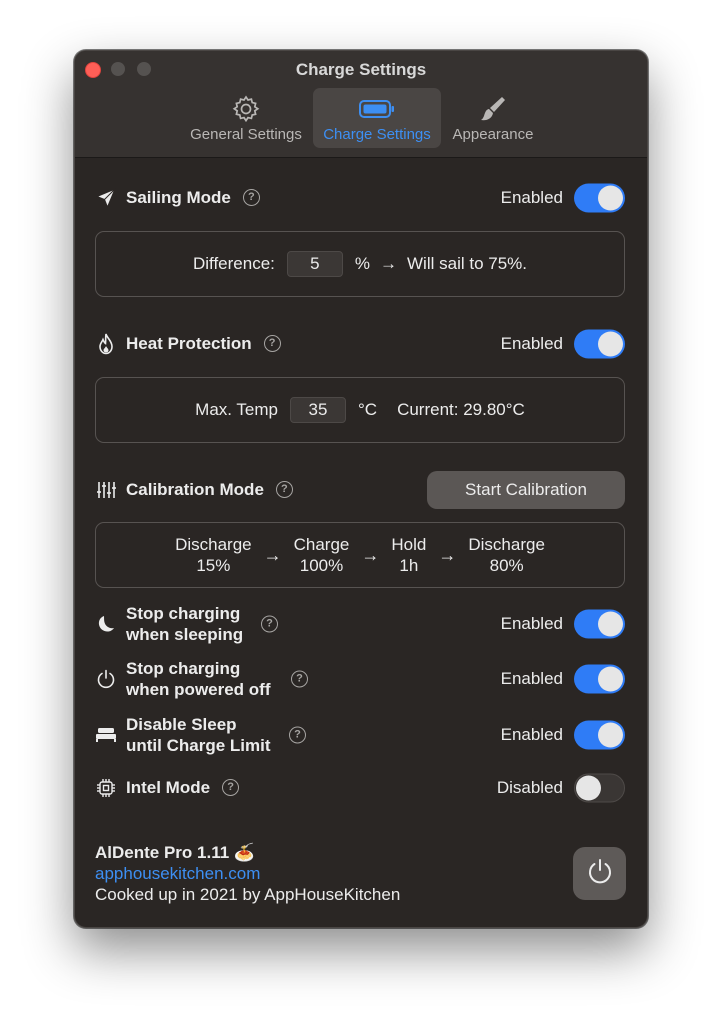 The width and height of the screenshot is (720, 1024). Describe the element at coordinates (314, 264) in the screenshot. I see `difference-input: 5` at that location.